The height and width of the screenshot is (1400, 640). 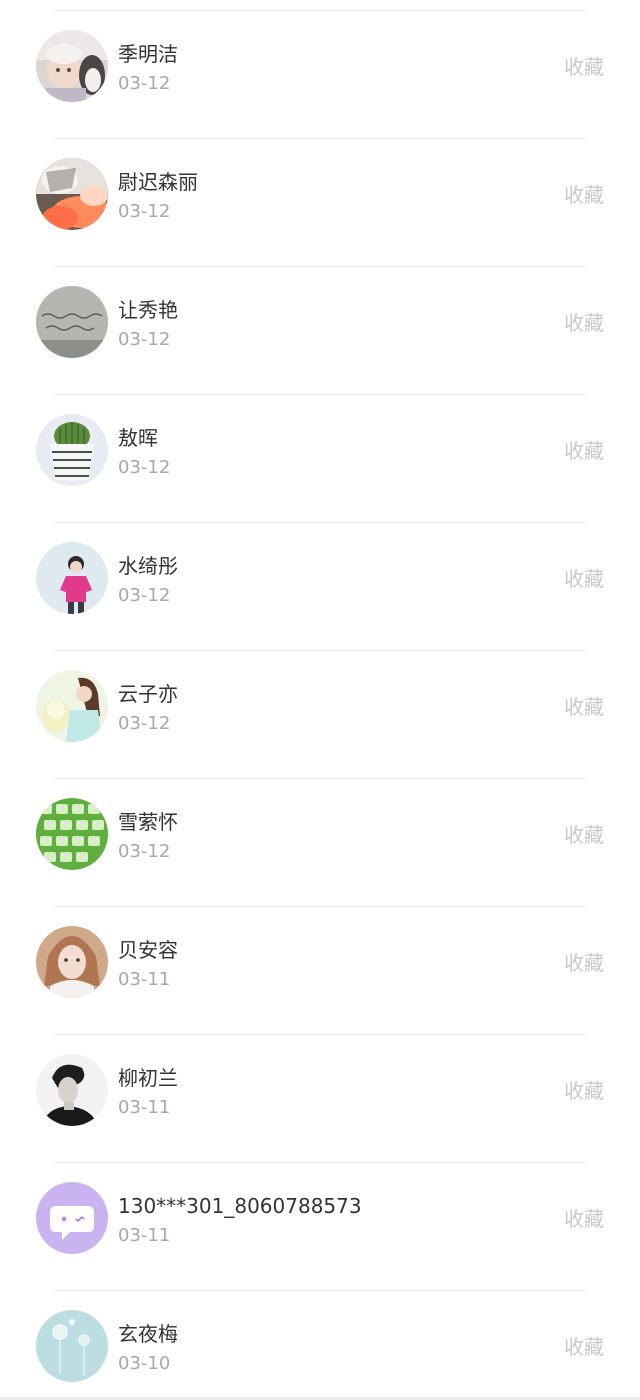 What do you see at coordinates (148, 54) in the screenshot?
I see `contact-name: 季明洁` at bounding box center [148, 54].